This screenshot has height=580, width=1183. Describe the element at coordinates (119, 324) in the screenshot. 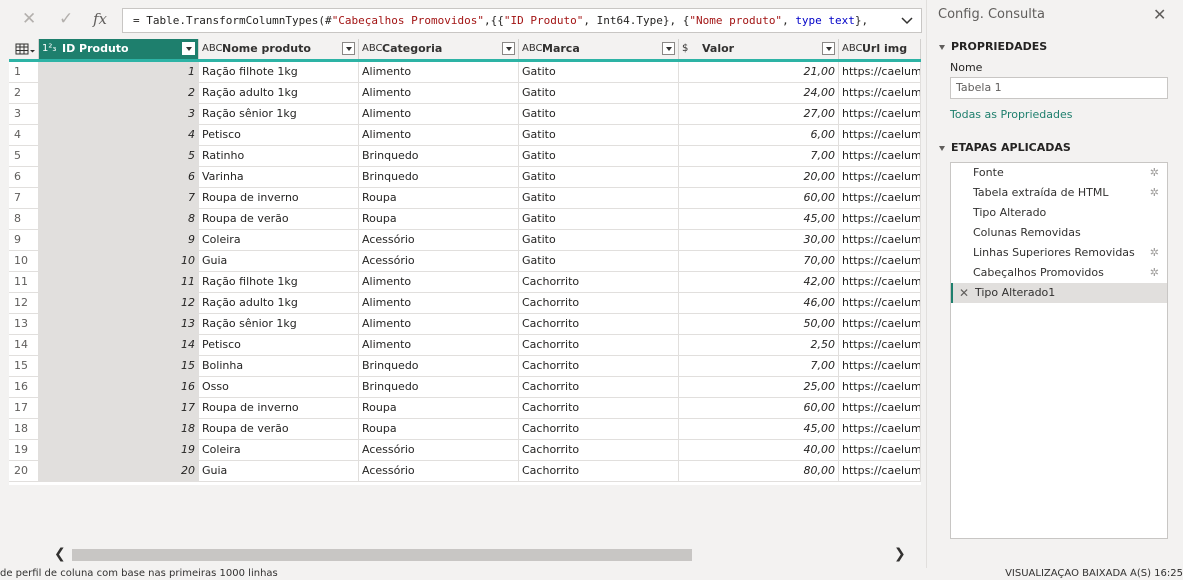

I see `cell-id-produto: 13` at that location.